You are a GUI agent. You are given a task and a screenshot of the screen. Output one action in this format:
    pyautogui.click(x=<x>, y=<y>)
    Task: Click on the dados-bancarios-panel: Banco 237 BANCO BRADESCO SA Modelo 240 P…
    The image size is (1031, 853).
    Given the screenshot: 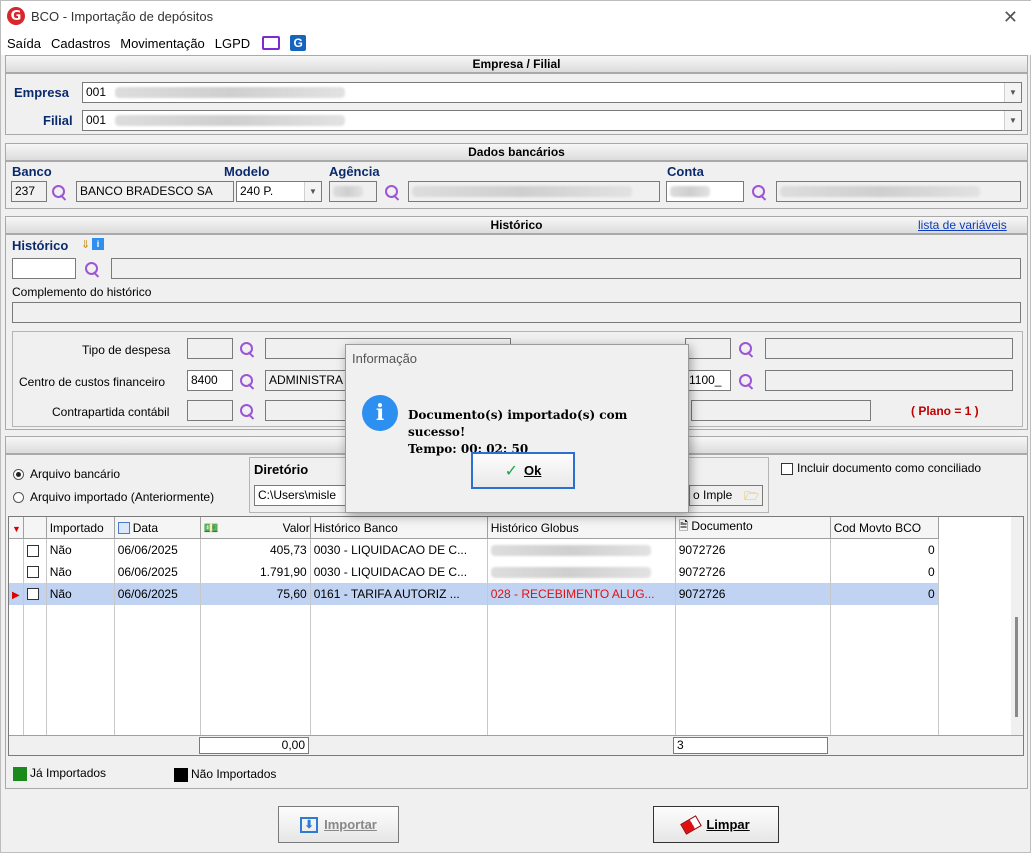 What is the action you would take?
    pyautogui.click(x=516, y=185)
    